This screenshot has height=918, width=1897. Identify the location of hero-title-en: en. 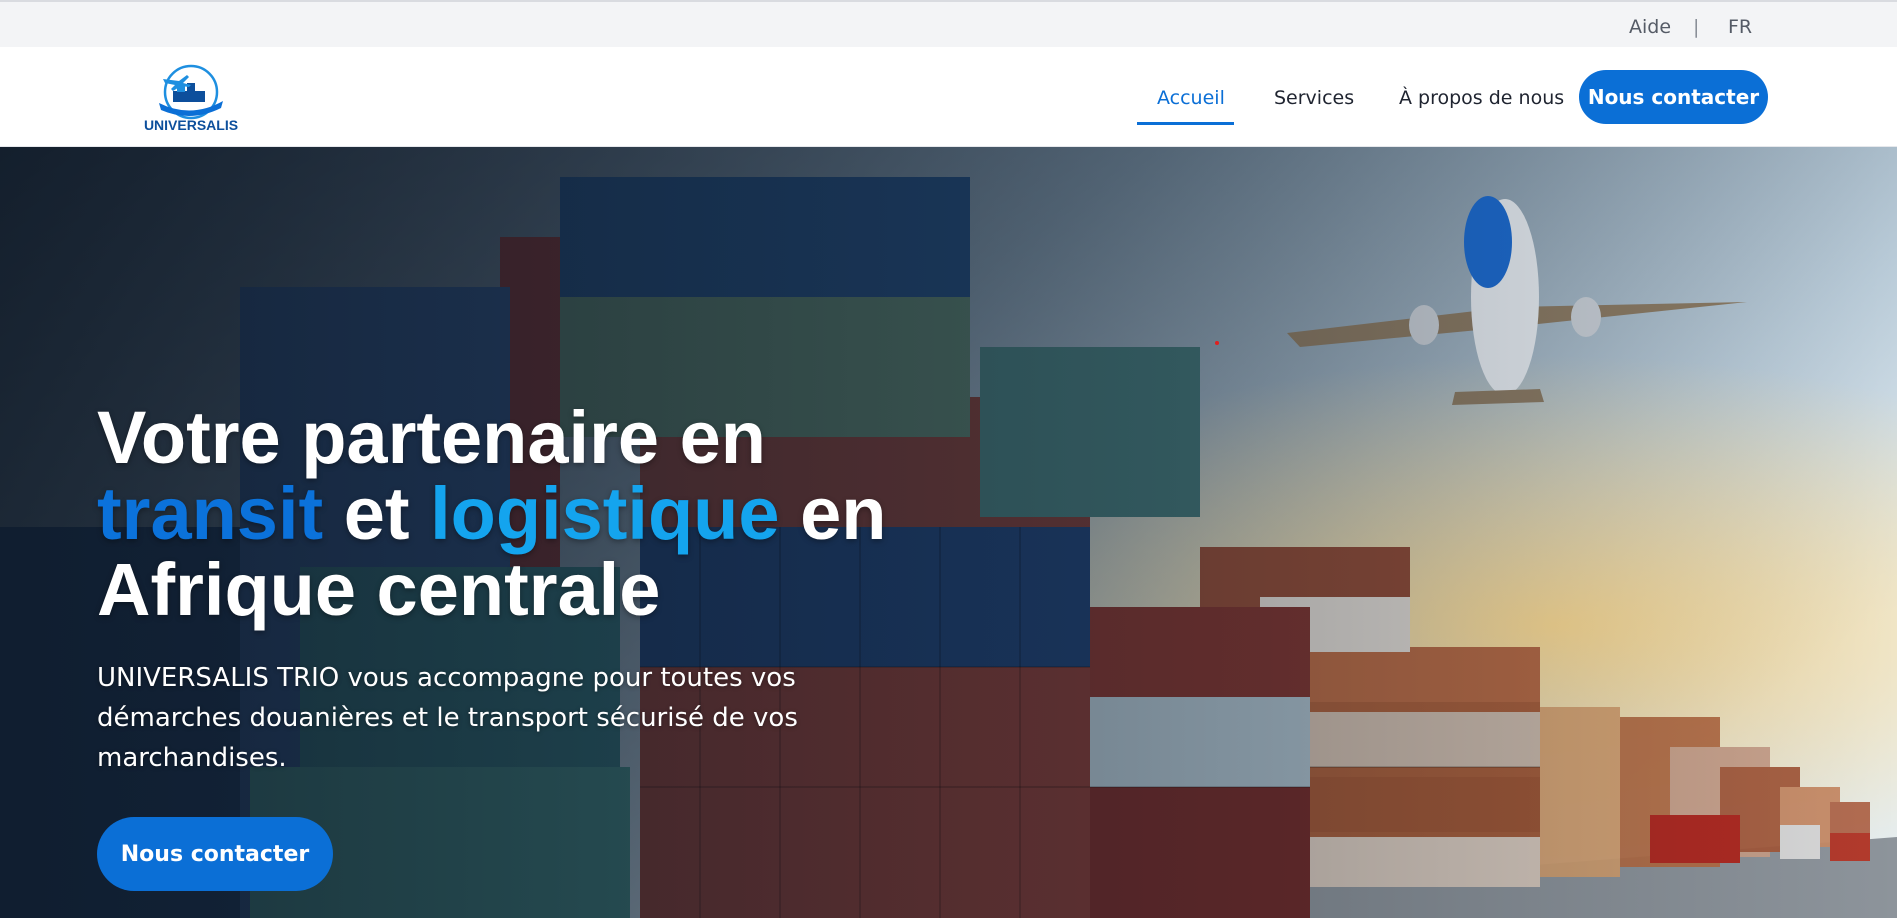
(833, 513).